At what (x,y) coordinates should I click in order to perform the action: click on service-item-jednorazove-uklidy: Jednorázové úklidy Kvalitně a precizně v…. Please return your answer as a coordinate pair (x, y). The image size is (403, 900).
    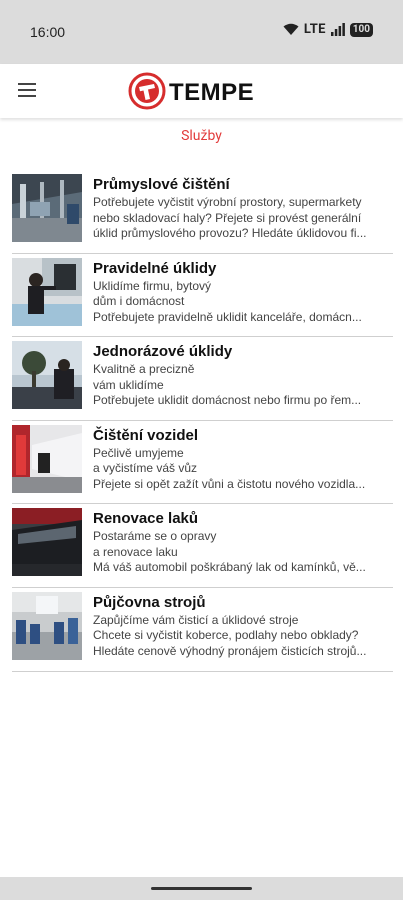
    Looking at the image, I should click on (202, 379).